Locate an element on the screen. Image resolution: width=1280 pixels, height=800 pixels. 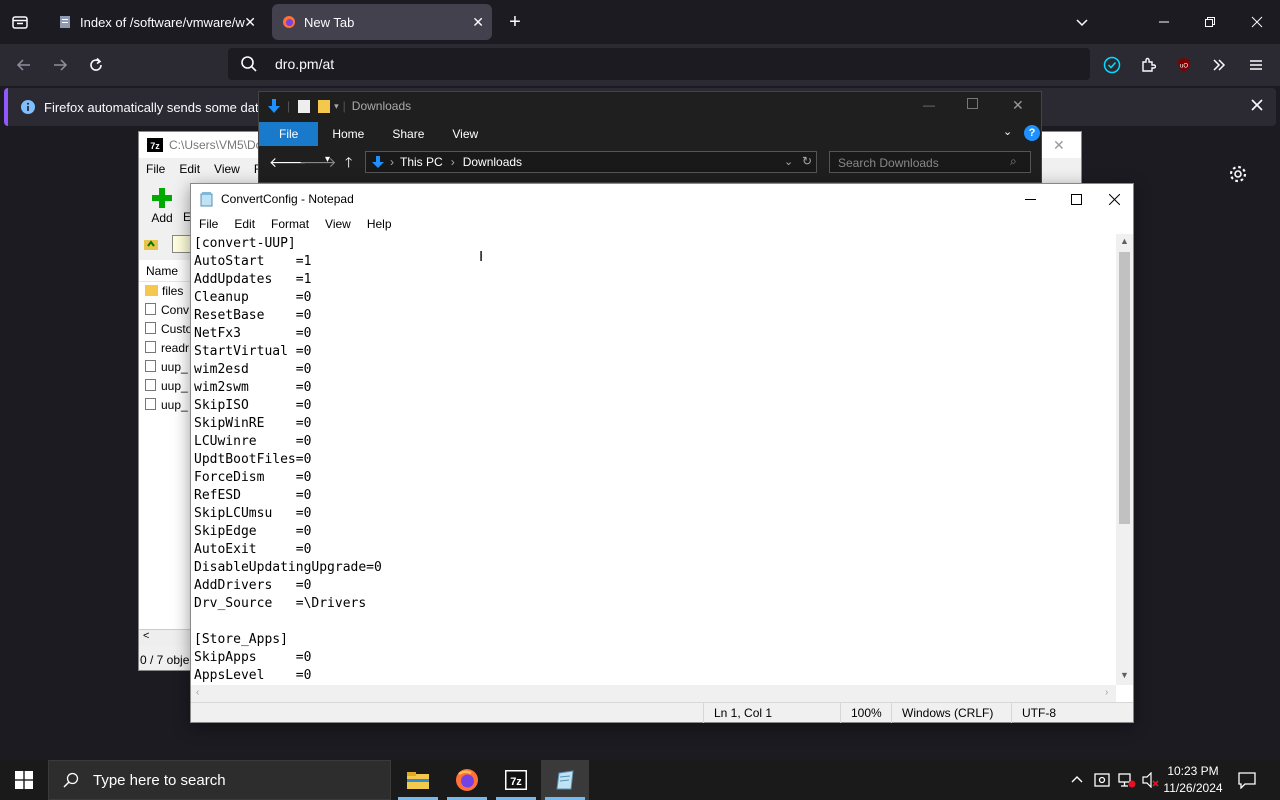
start-button is located at coordinates (24, 780).